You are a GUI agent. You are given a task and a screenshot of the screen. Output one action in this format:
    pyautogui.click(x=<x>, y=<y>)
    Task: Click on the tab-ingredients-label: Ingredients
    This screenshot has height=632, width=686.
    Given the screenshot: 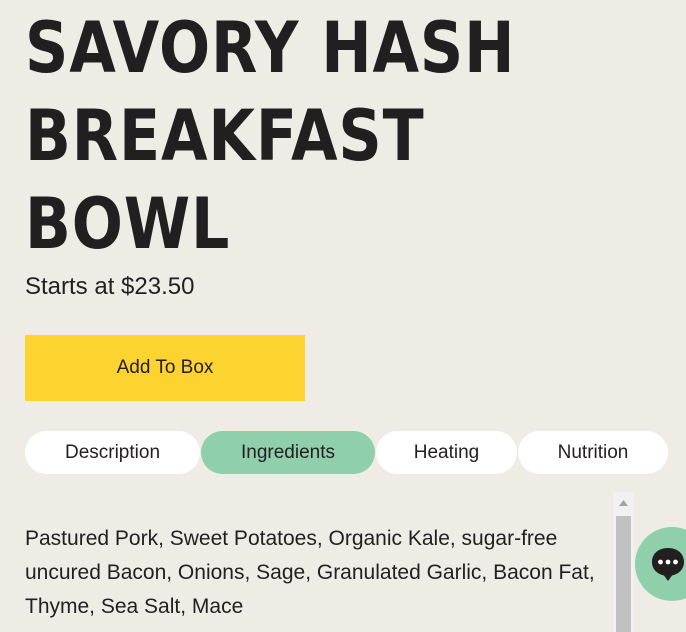 What is the action you would take?
    pyautogui.click(x=287, y=452)
    